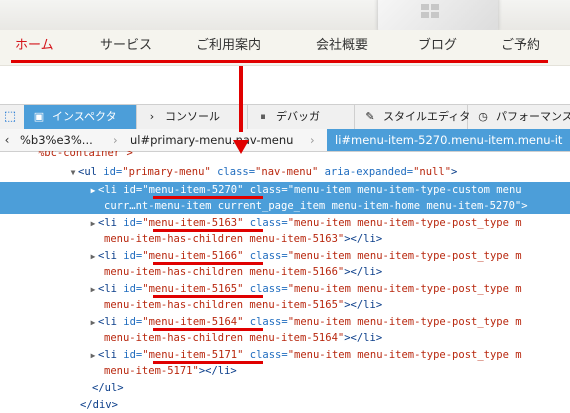 This screenshot has width=570, height=413. I want to click on tab-inspector: ▣ インスペクタ, so click(80, 117).